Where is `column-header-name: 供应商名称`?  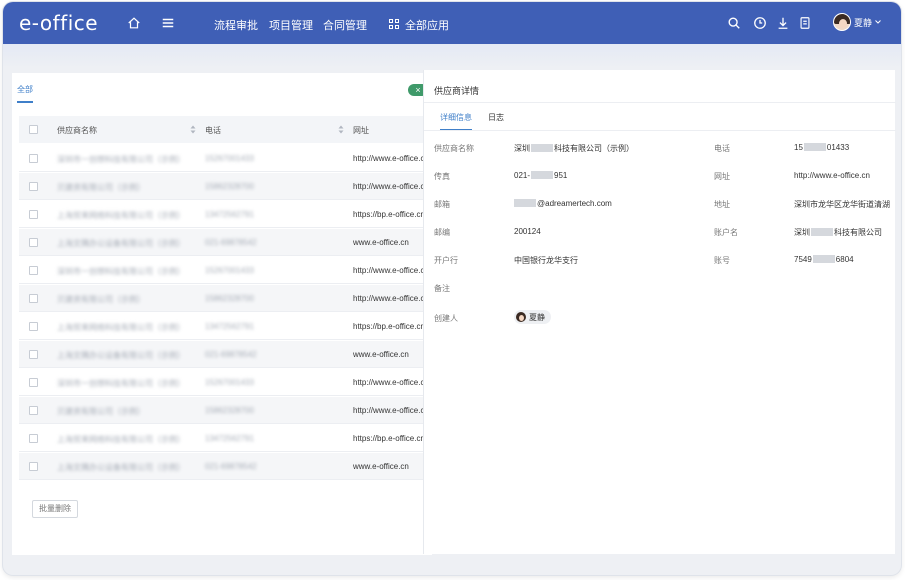
column-header-name: 供应商名称 is located at coordinates (122, 130).